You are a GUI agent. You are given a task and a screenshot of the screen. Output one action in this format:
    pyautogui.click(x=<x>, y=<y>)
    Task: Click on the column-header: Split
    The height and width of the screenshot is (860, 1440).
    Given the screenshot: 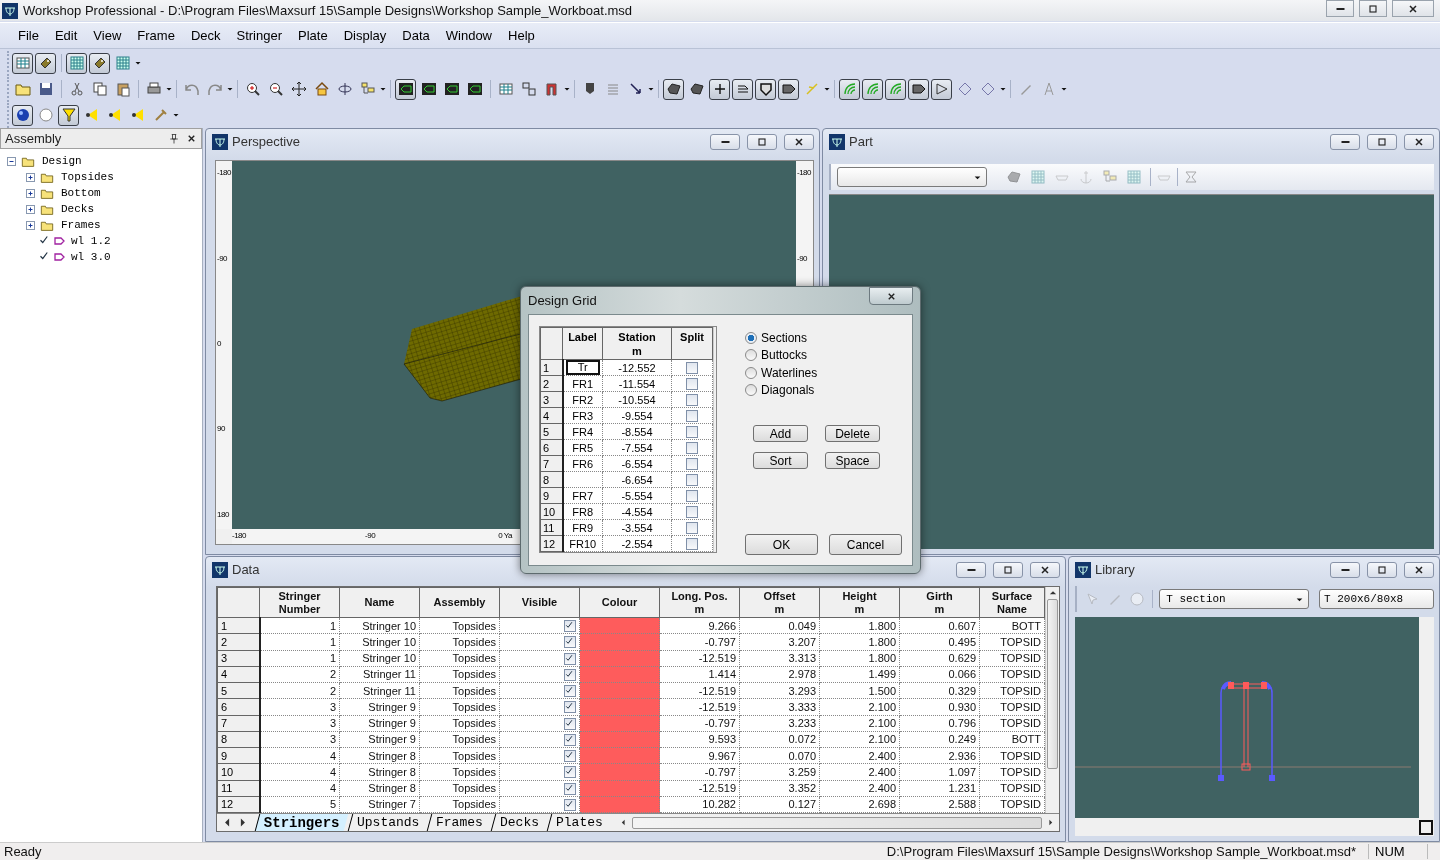 What is the action you would take?
    pyautogui.click(x=692, y=343)
    